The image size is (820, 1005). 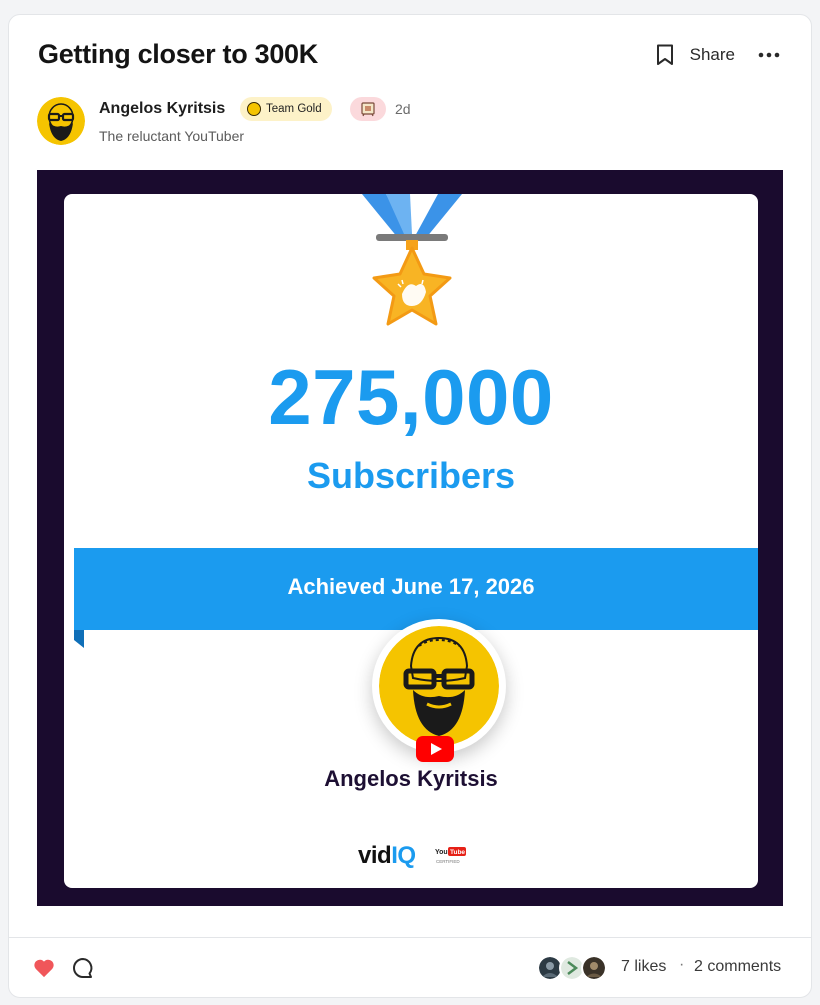 I want to click on team-badge: Team Gold, so click(x=286, y=109).